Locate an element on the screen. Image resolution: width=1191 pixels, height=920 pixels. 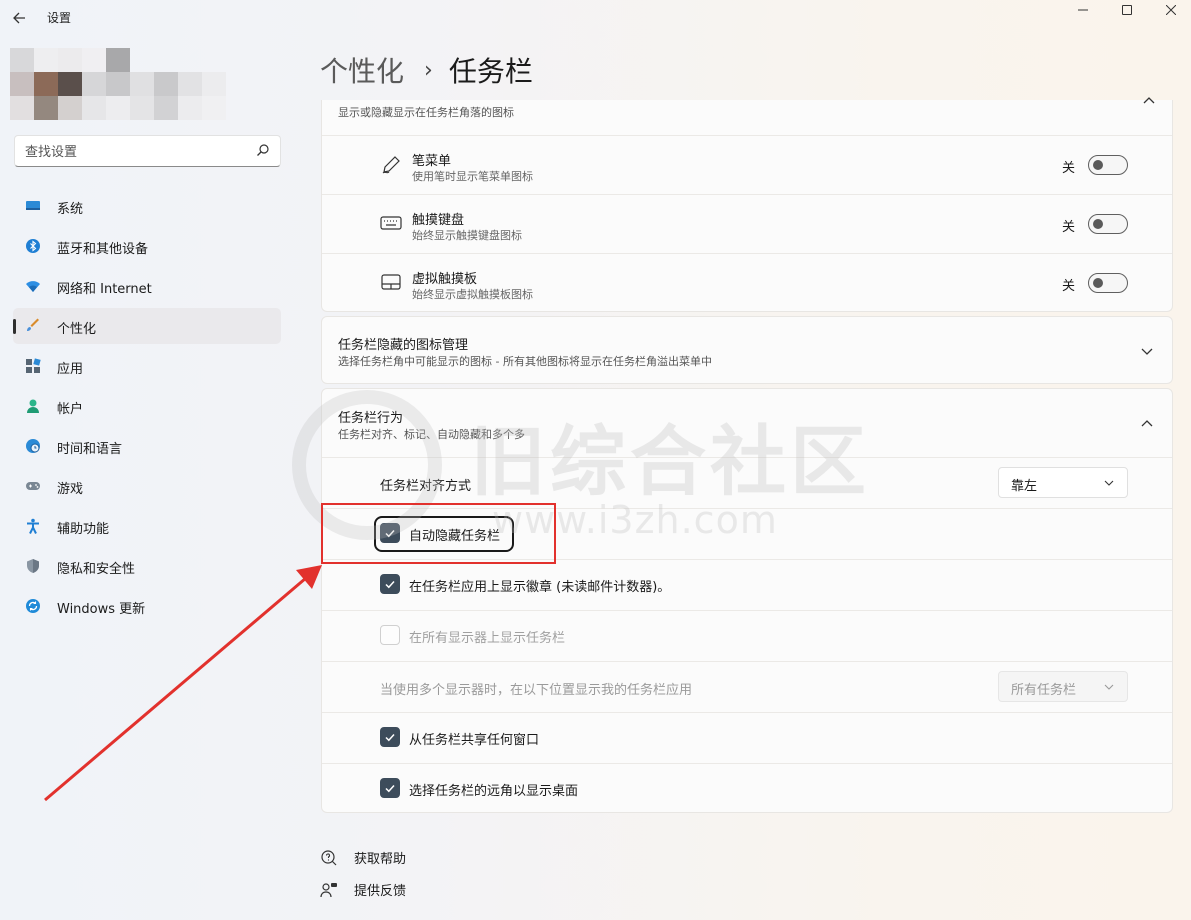
page-title: 任务栏 is located at coordinates (490, 71).